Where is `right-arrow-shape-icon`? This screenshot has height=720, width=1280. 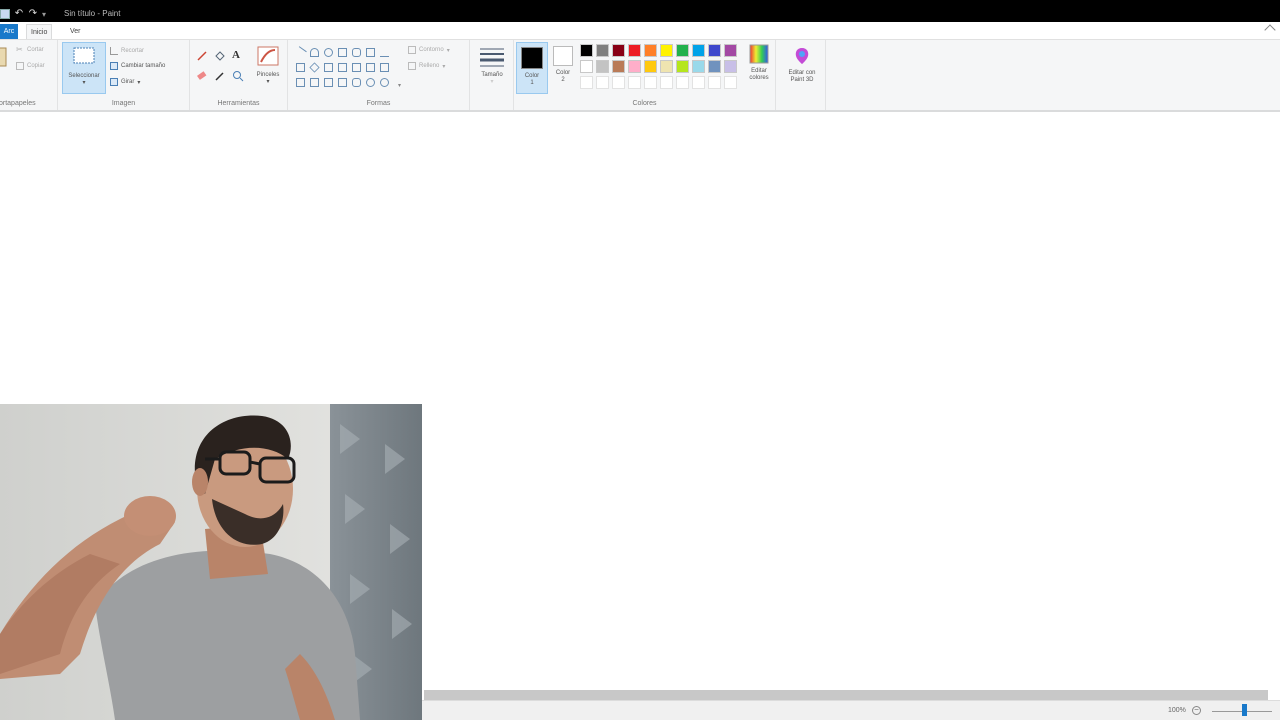
right-arrow-shape-icon is located at coordinates (356, 67).